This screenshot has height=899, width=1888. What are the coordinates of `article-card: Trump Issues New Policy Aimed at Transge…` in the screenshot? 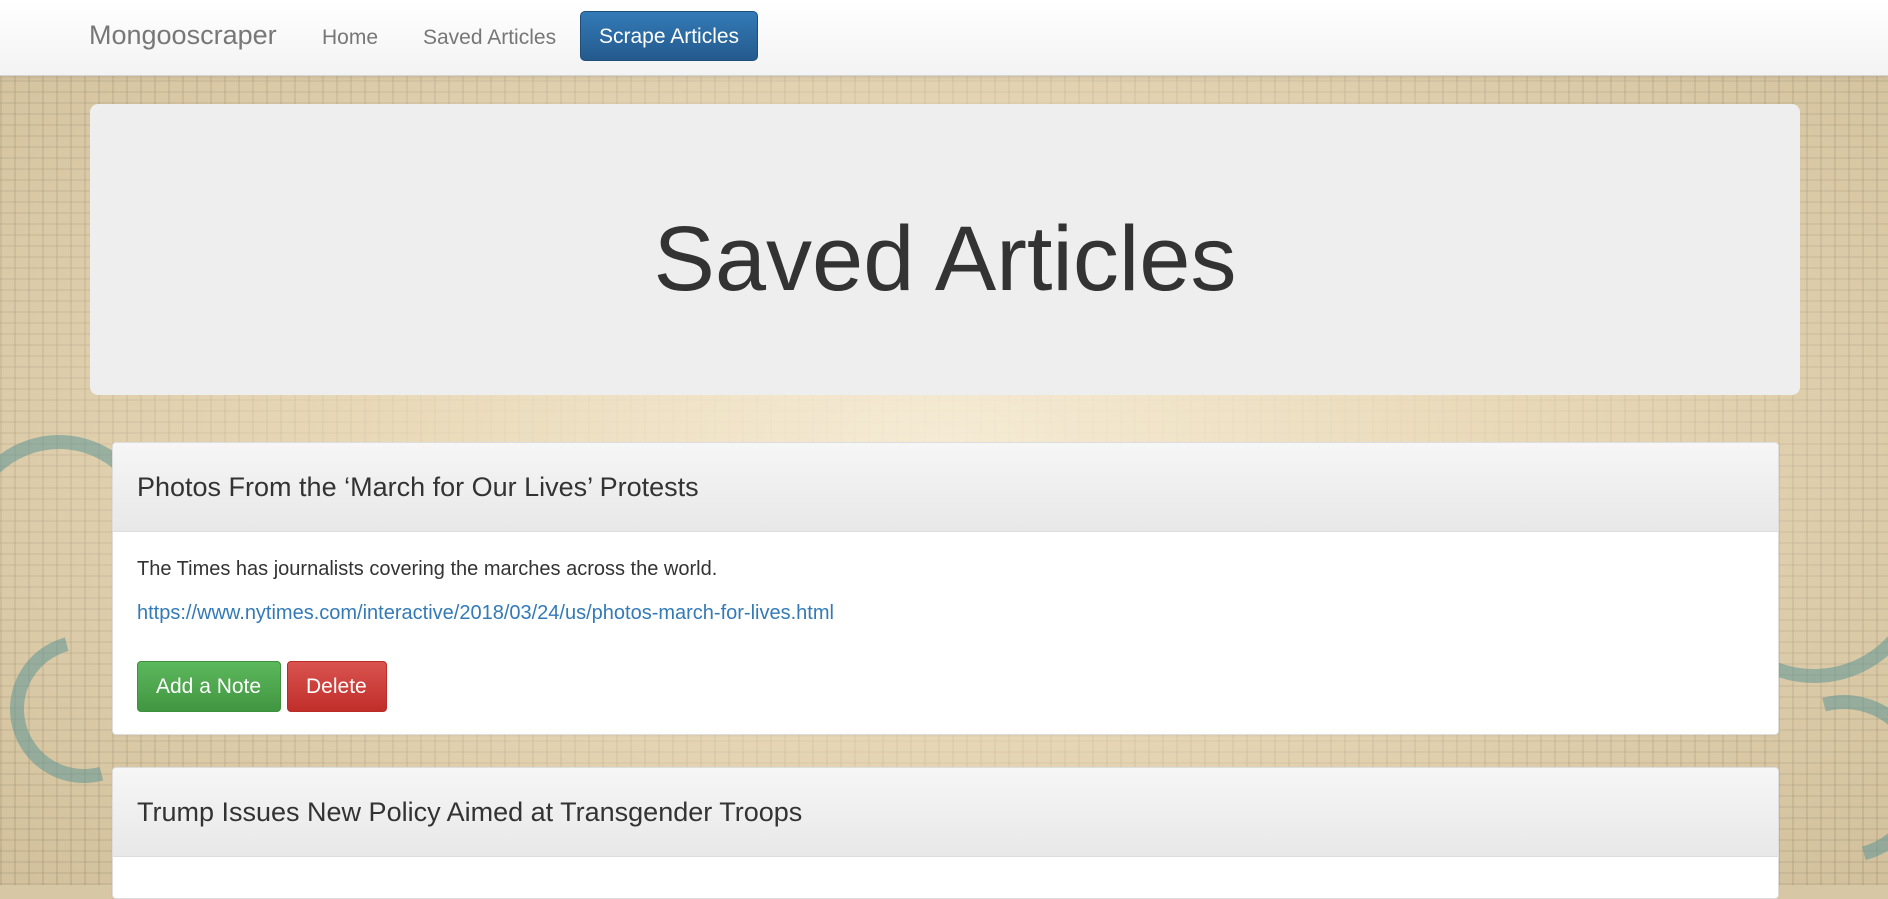 It's located at (945, 833).